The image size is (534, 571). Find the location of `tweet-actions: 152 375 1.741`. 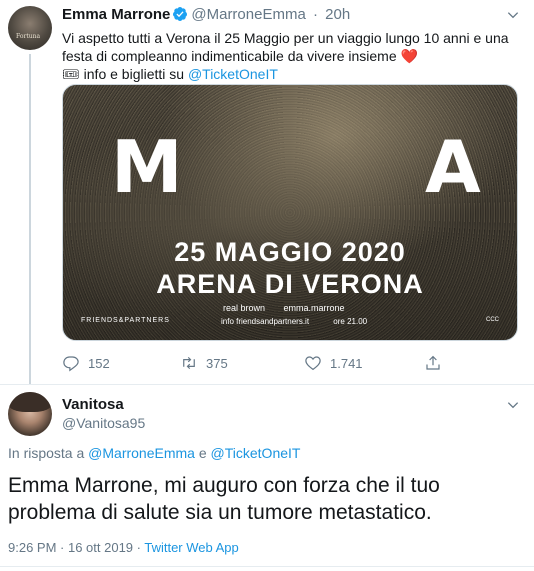

tweet-actions: 152 375 1.741 is located at coordinates (272, 365).